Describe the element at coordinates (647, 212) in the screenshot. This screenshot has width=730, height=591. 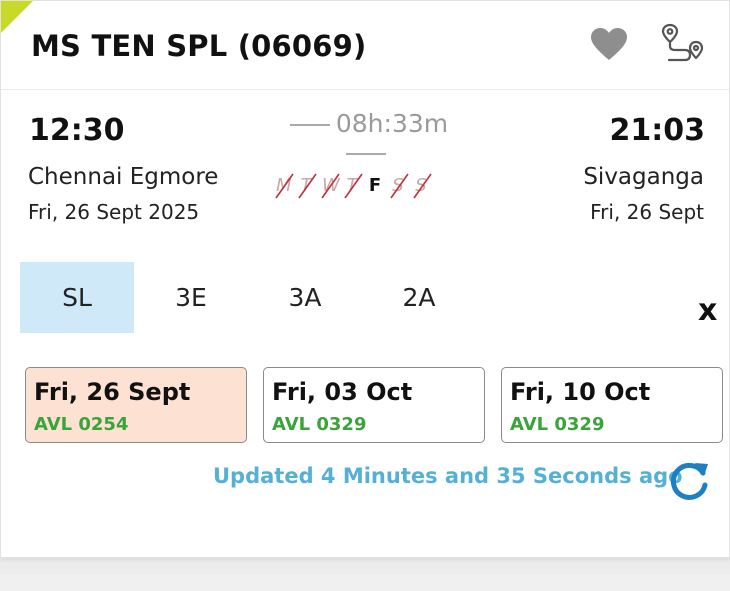
I see `arrival-date: Fri, 26 Sept` at that location.